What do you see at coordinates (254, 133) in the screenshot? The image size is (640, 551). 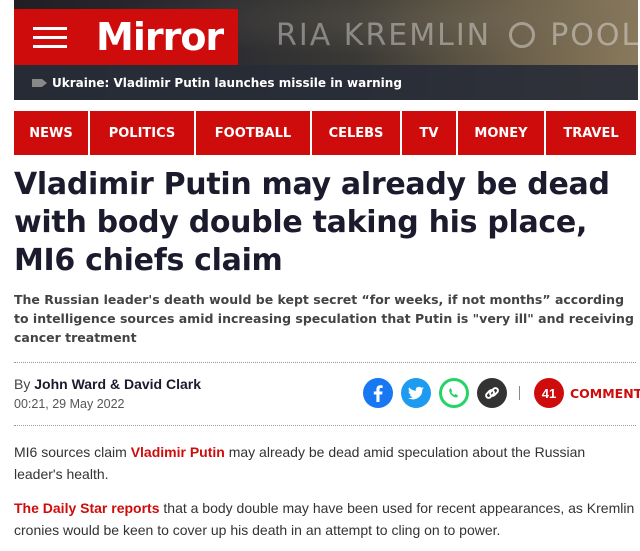 I see `nav-football: FOOTBALL` at bounding box center [254, 133].